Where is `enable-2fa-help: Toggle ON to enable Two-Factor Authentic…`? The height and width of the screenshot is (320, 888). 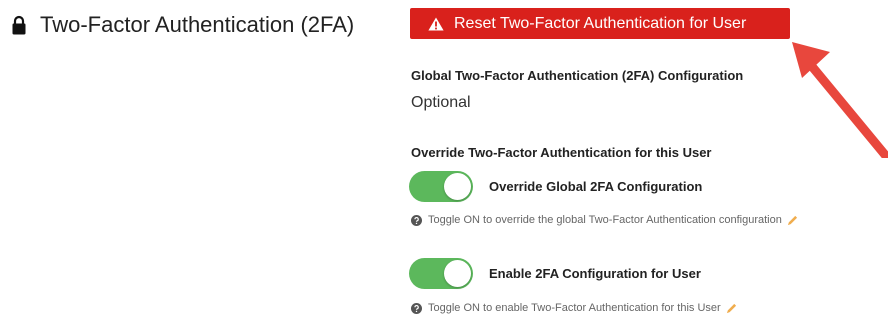
enable-2fa-help: Toggle ON to enable Two-Factor Authentic… is located at coordinates (574, 308).